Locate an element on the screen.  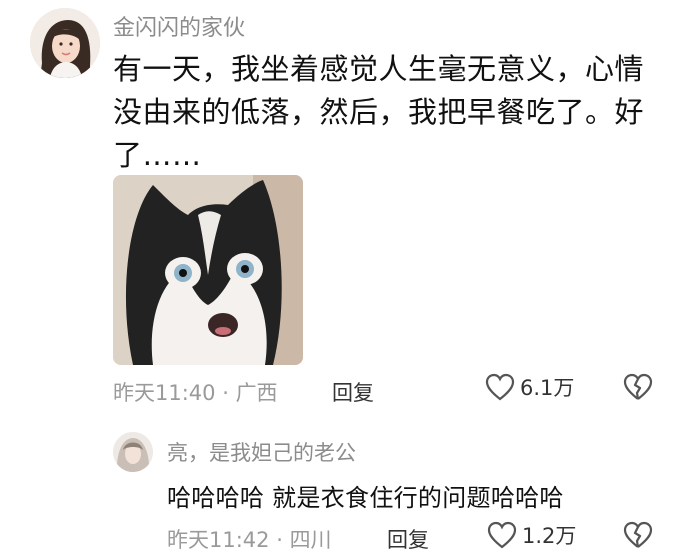
like-button: 6.1万 is located at coordinates (529, 387).